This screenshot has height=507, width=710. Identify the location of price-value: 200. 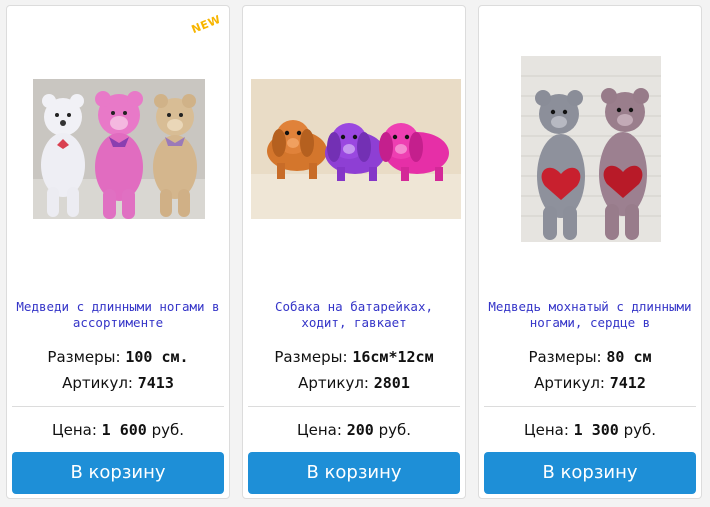
(360, 430).